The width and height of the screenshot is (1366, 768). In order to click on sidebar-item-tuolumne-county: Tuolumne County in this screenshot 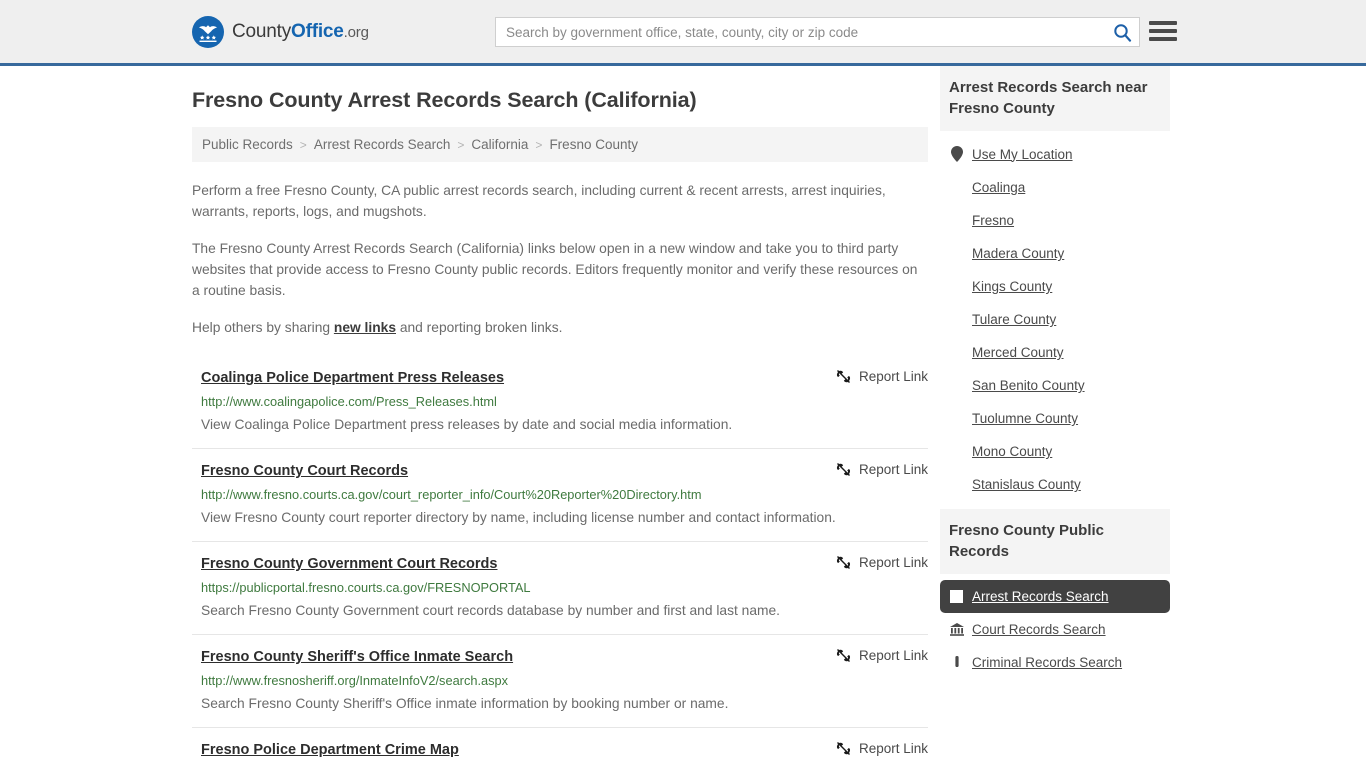, I will do `click(1055, 418)`.